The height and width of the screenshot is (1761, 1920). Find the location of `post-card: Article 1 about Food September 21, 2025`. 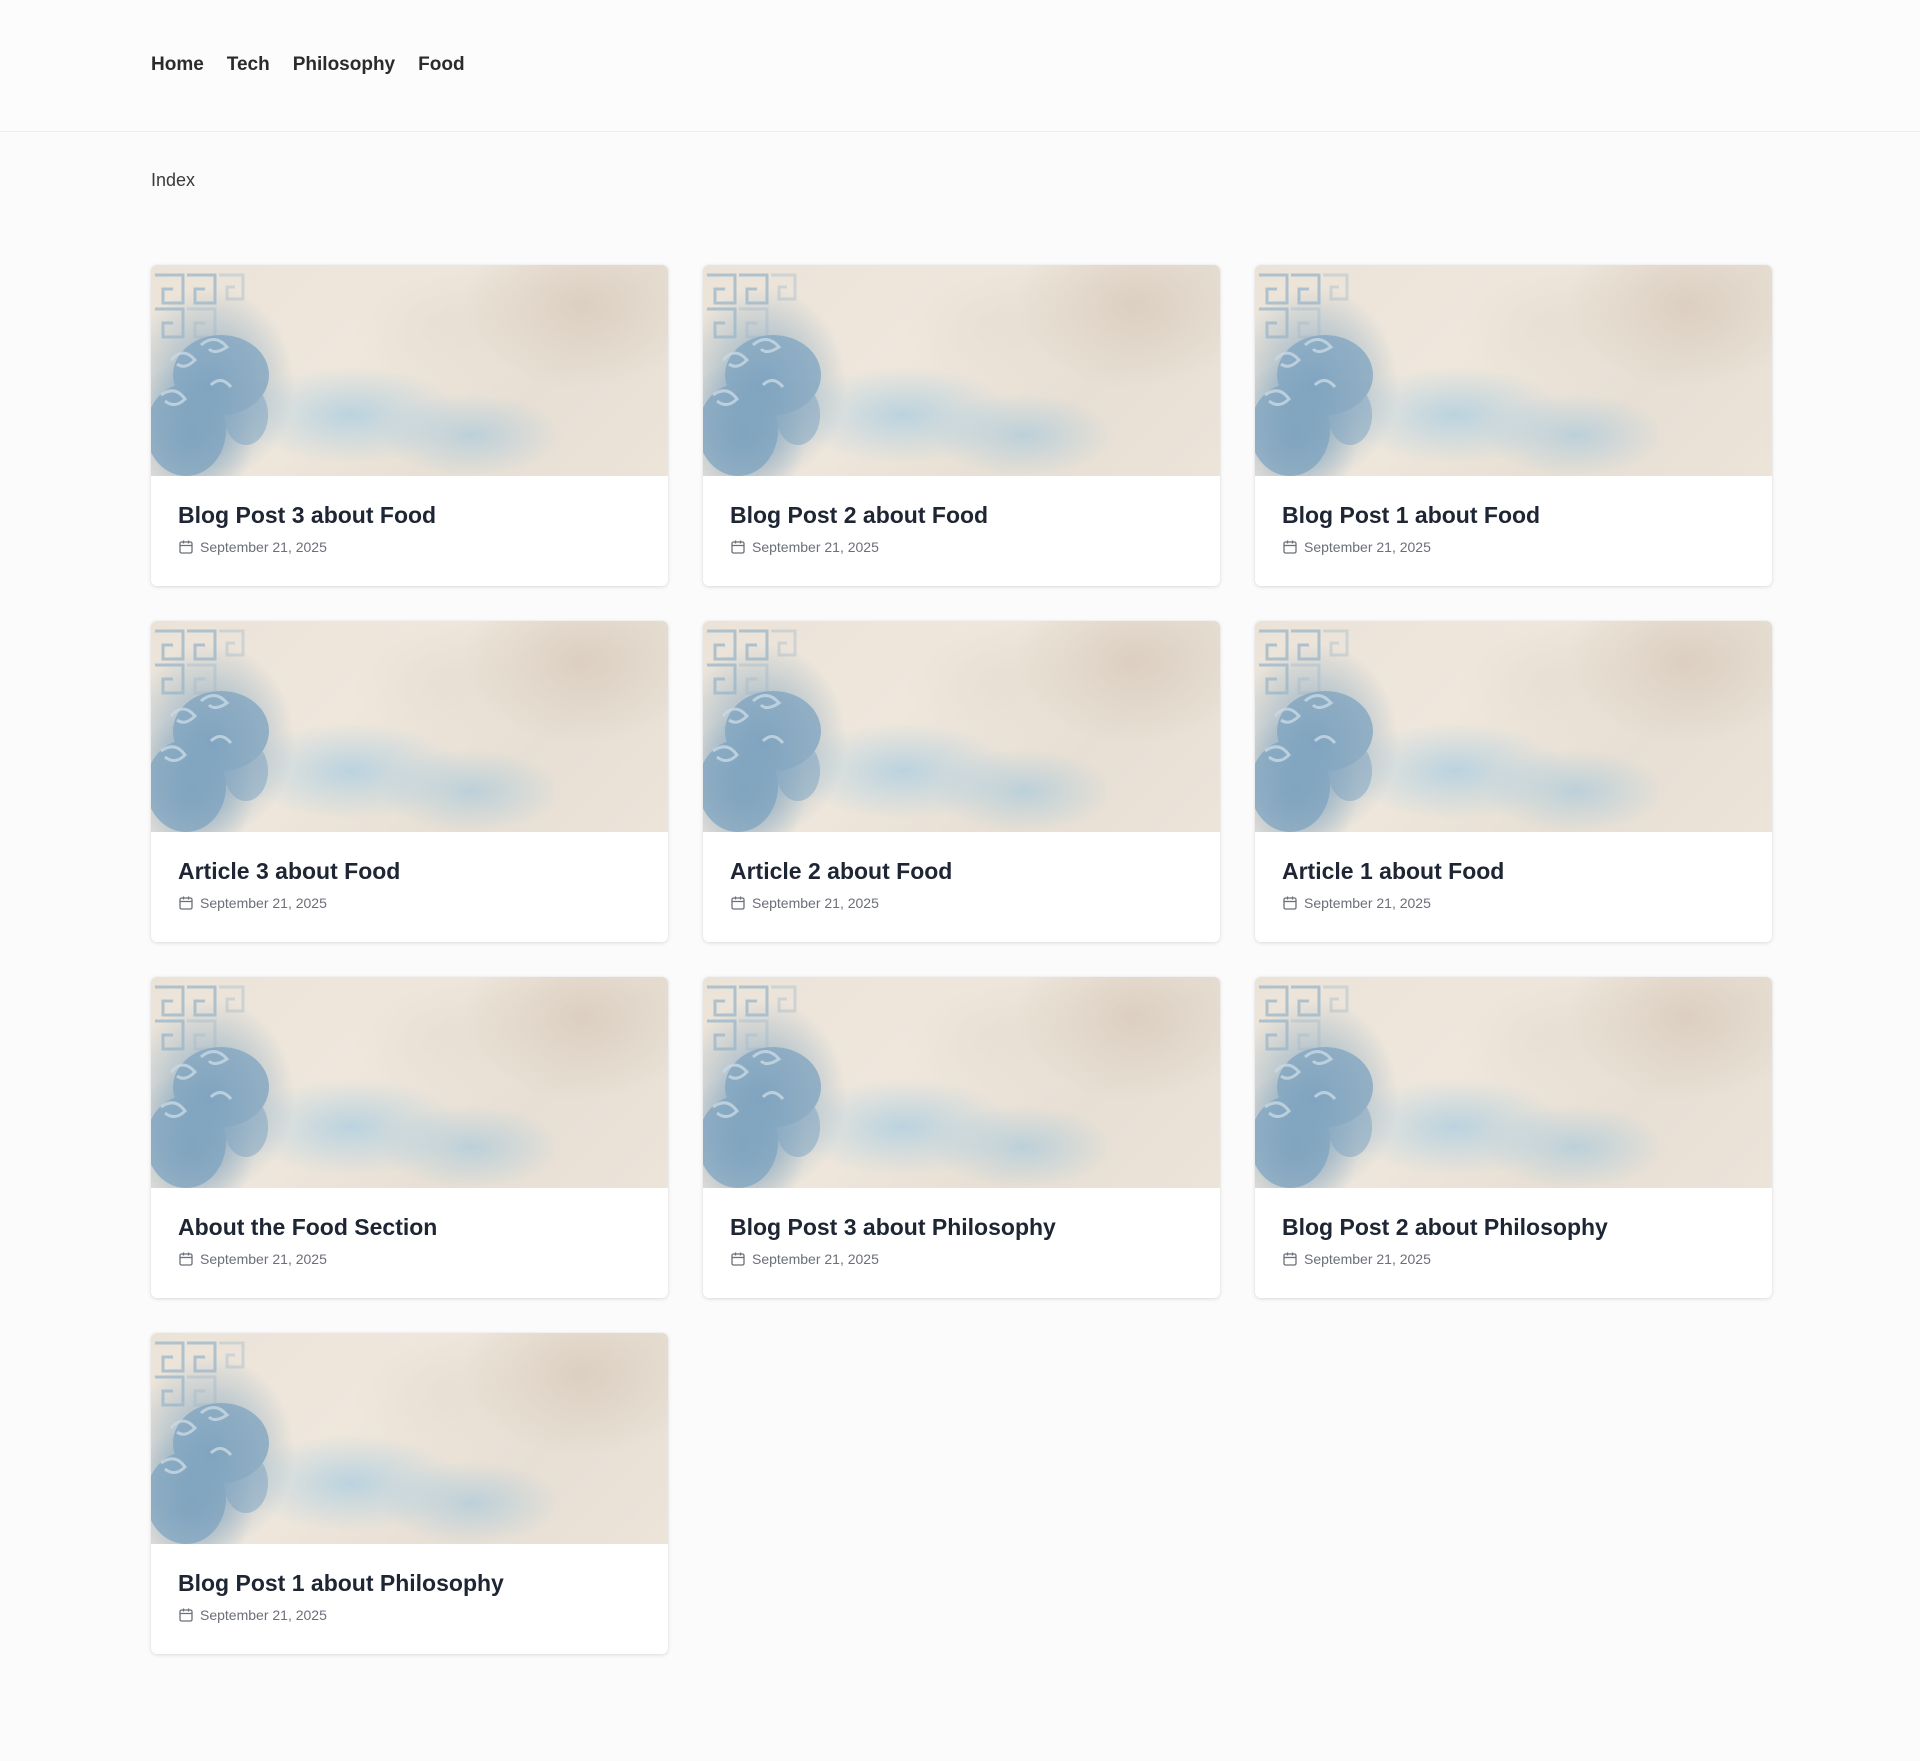

post-card: Article 1 about Food September 21, 2025 is located at coordinates (1513, 781).